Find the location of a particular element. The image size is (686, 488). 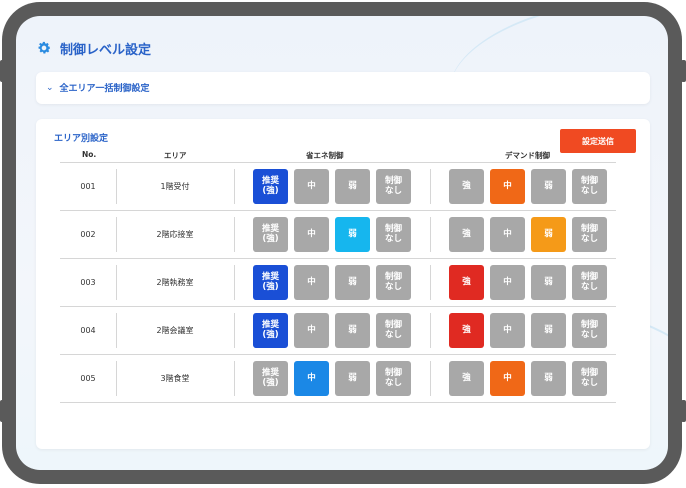

bulk-settings-label: 全エリア一括制御設定 is located at coordinates (104, 89).